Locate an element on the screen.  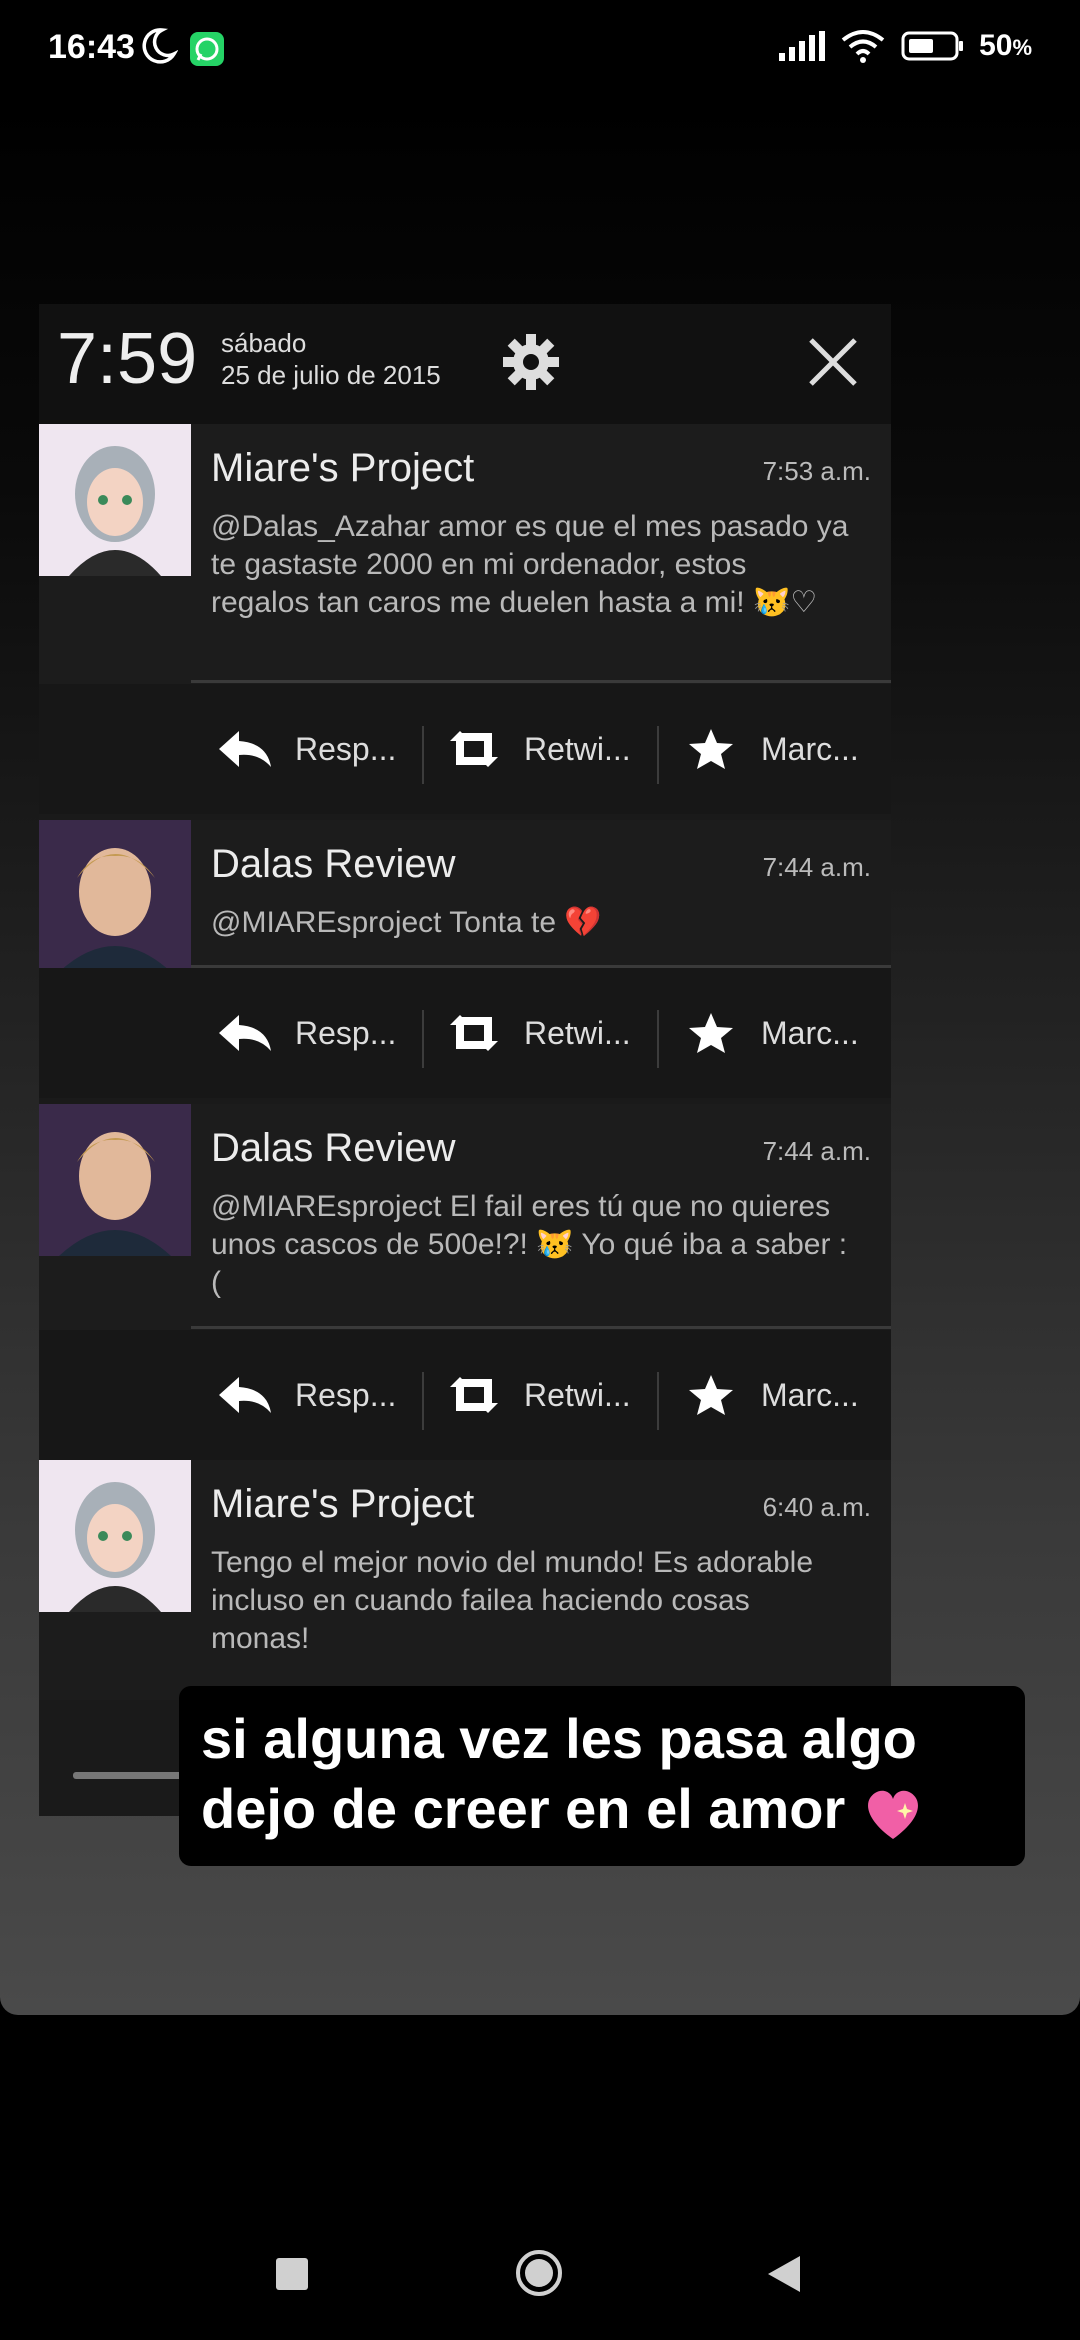
status-indicators: 50% is located at coordinates (904, 46).